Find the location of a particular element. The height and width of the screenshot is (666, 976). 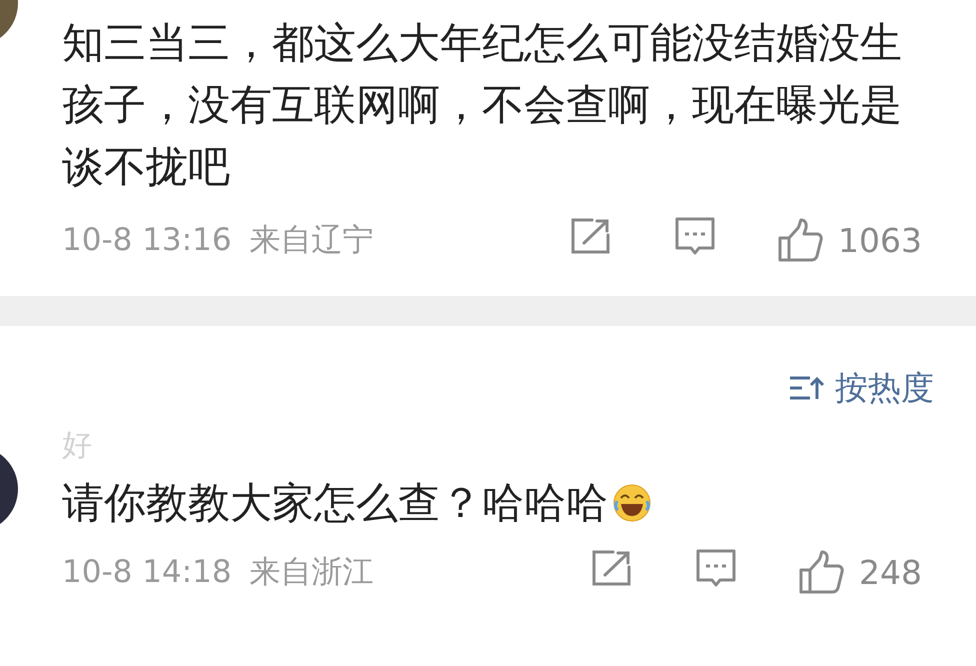

sort-button: 按热度 is located at coordinates (861, 388).